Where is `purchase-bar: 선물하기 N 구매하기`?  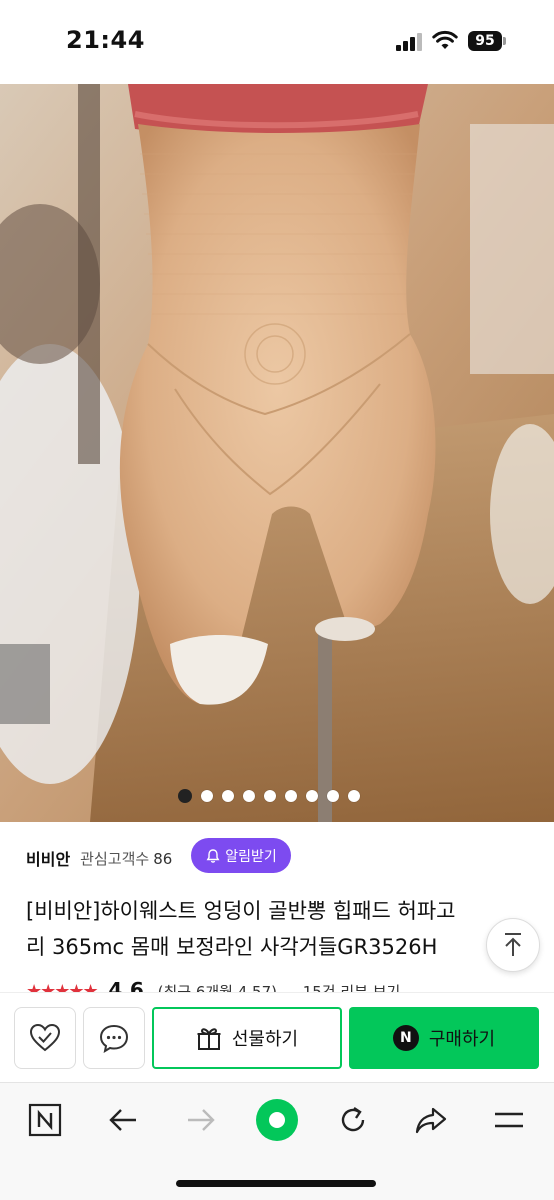
purchase-bar: 선물하기 N 구매하기 is located at coordinates (277, 1037).